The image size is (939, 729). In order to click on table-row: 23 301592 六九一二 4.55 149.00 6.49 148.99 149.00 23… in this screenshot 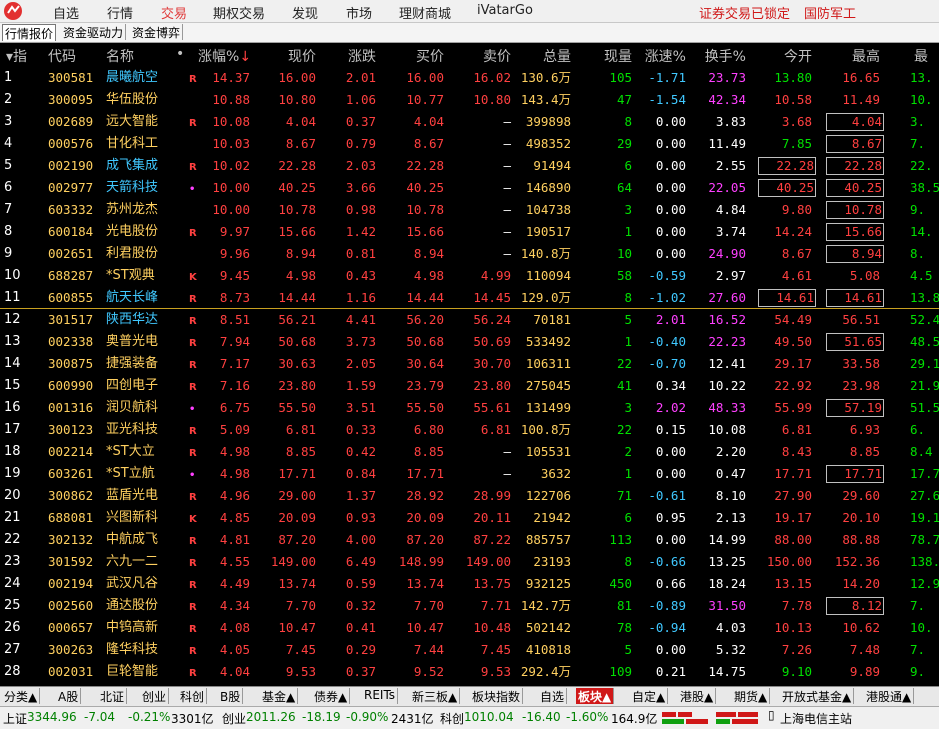, I will do `click(469, 562)`.